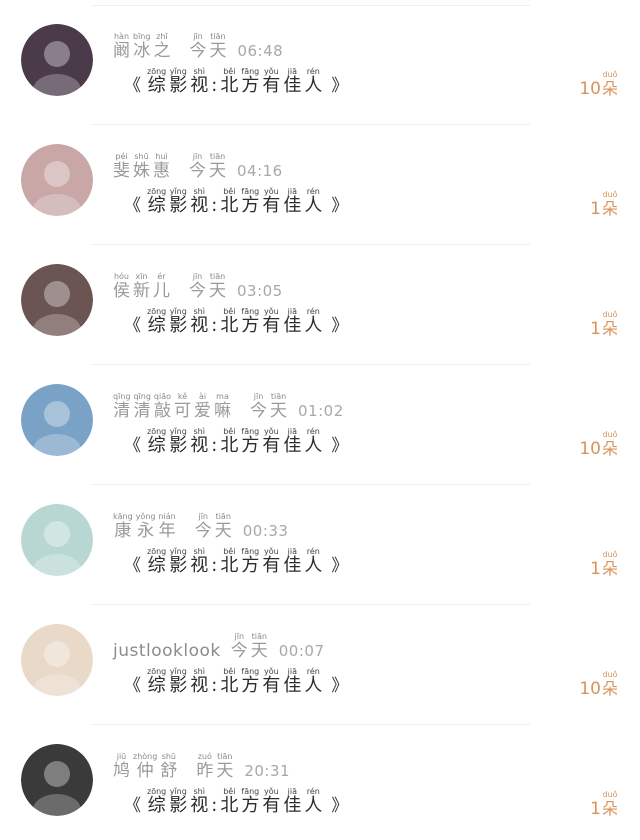 This screenshot has height=840, width=640. What do you see at coordinates (162, 411) in the screenshot?
I see `hanzi: 敲` at bounding box center [162, 411].